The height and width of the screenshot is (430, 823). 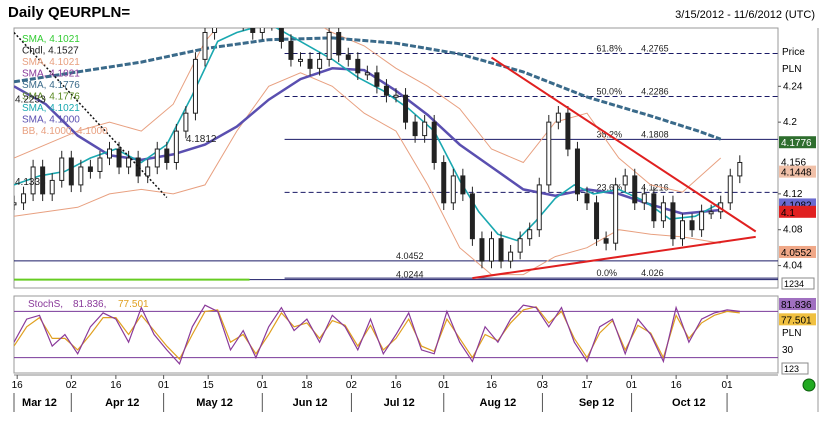 I want to click on x-tick-label: 18, so click(x=307, y=385).